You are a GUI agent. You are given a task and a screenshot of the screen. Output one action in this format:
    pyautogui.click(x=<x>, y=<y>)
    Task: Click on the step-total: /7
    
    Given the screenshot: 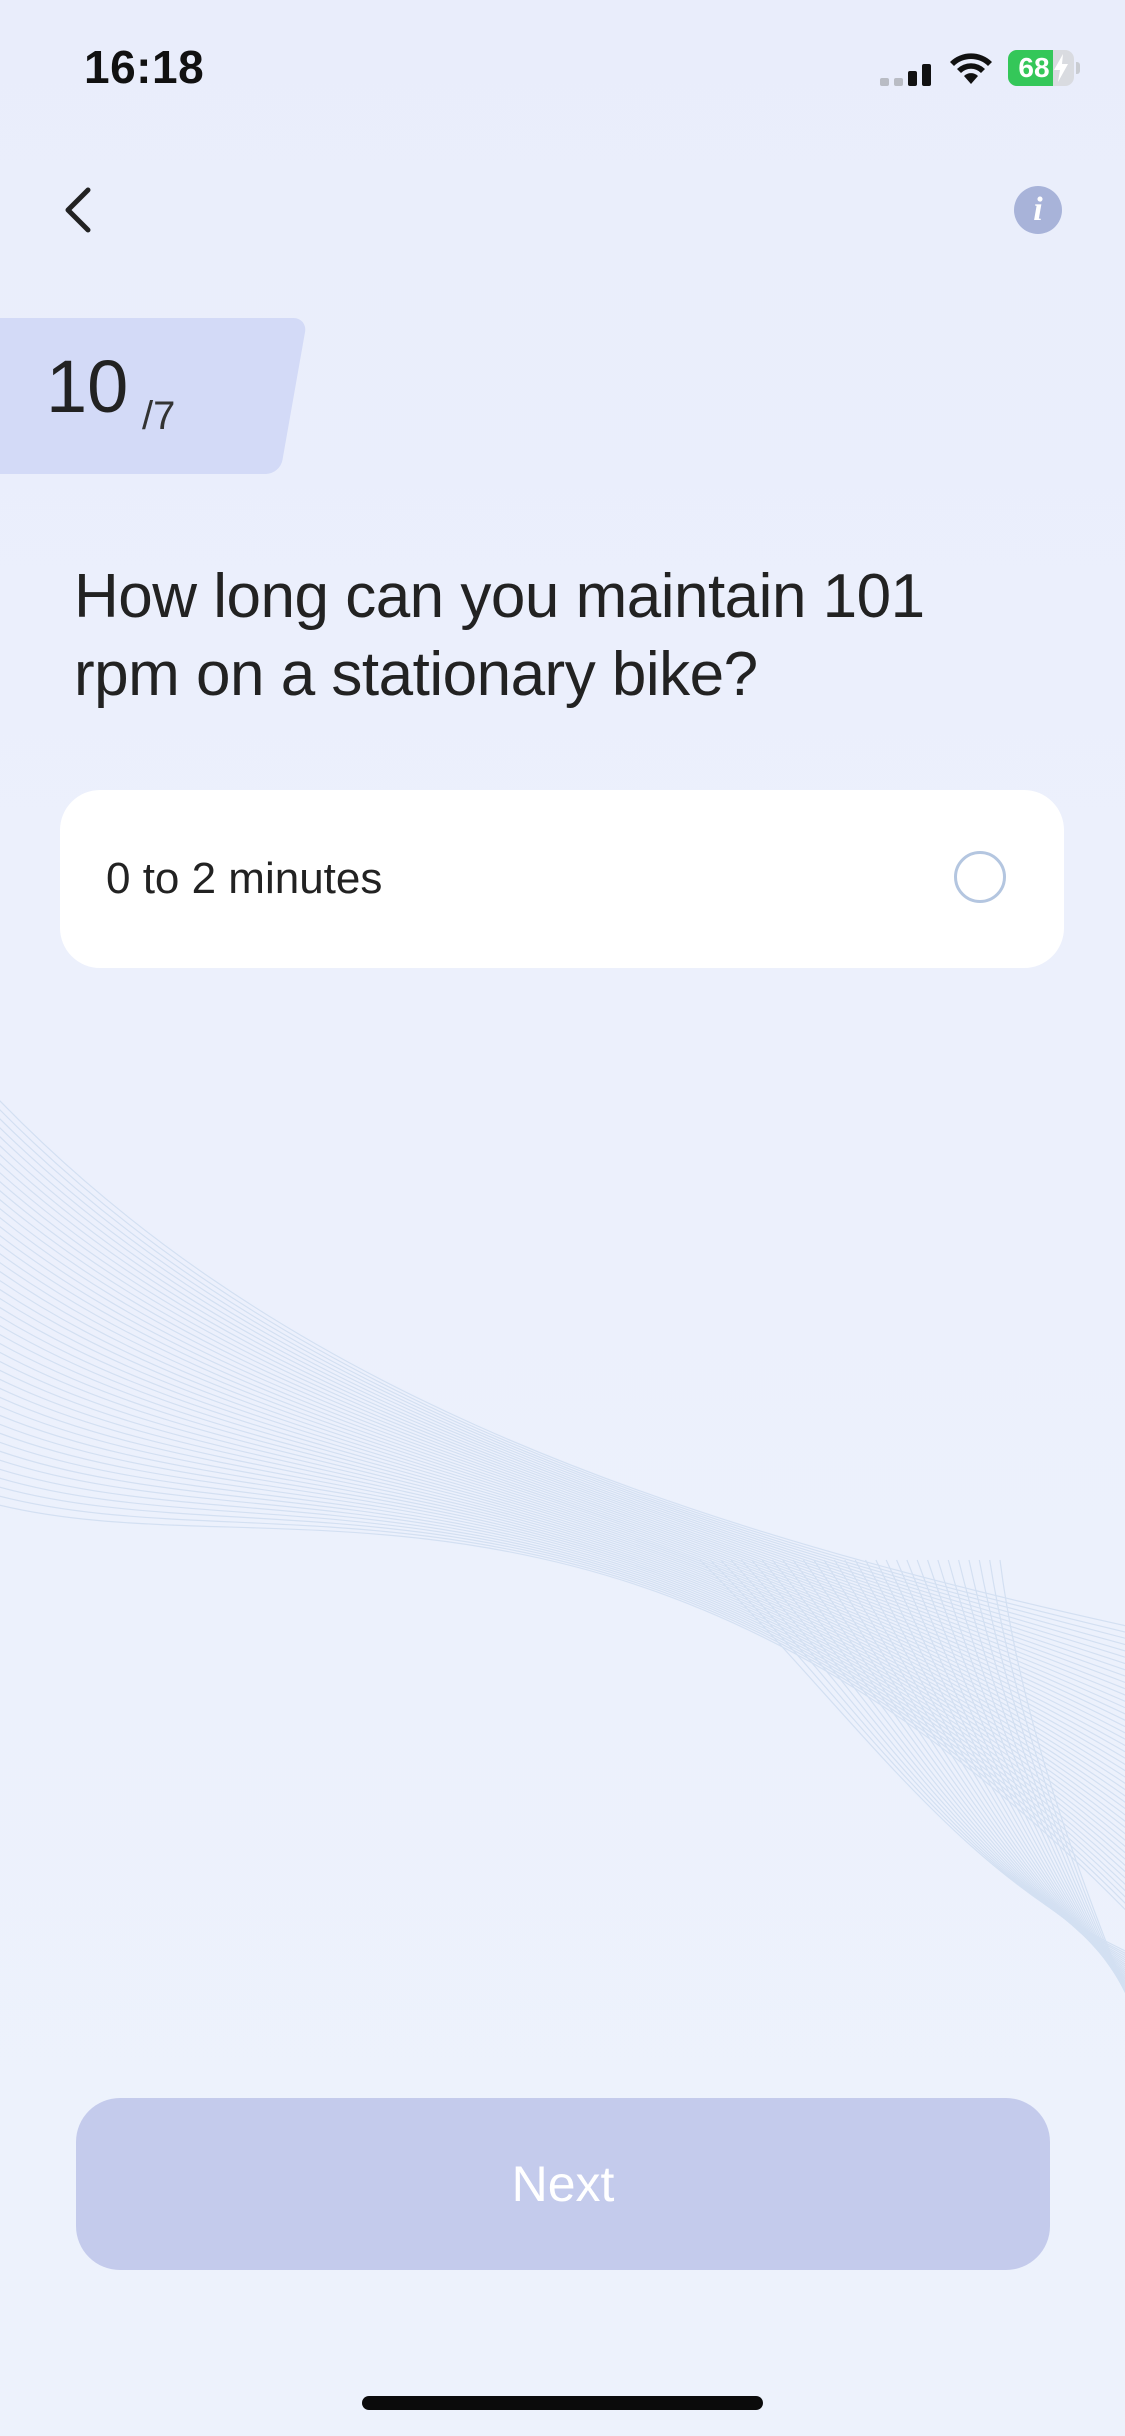 What is the action you would take?
    pyautogui.click(x=159, y=416)
    